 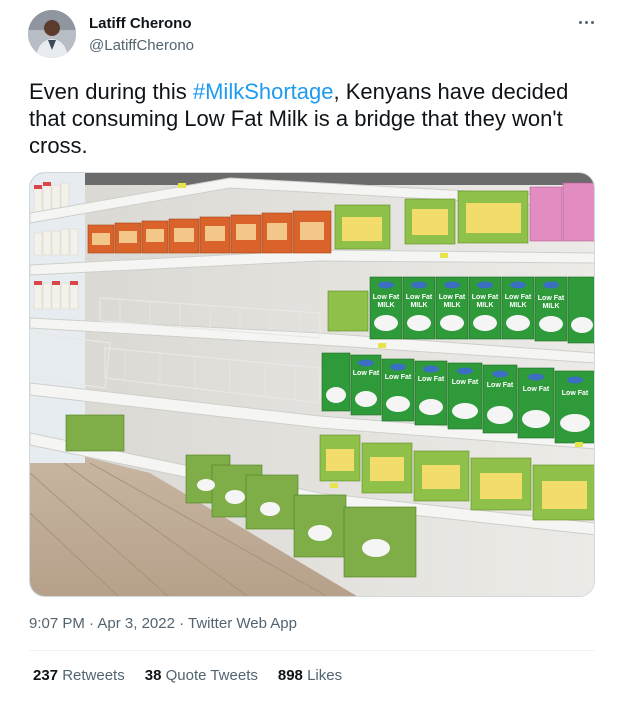 I want to click on author-handle: @LatiffCherono, so click(x=141, y=45).